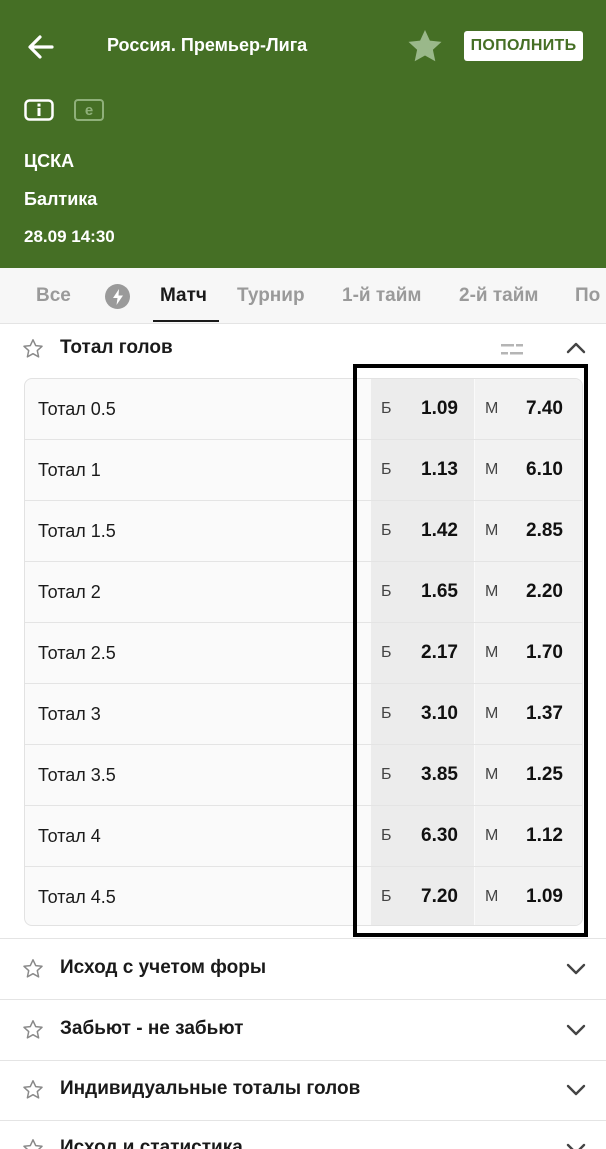 This screenshot has width=606, height=1149. What do you see at coordinates (77, 652) in the screenshot?
I see `total-label: Тотал 2.5` at bounding box center [77, 652].